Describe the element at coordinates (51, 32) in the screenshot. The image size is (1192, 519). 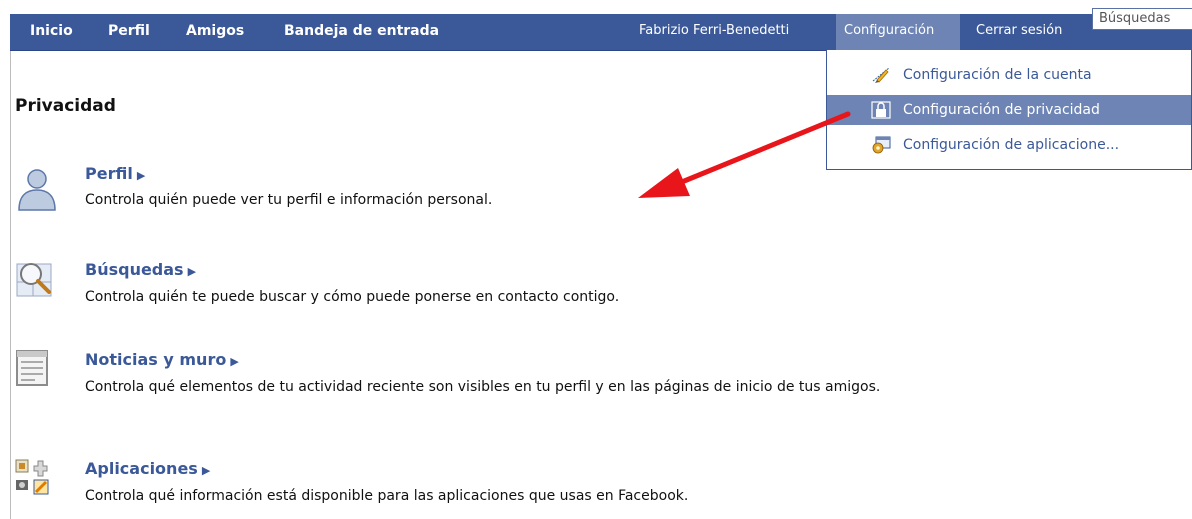
I see `nav-home-link: Inicio` at that location.